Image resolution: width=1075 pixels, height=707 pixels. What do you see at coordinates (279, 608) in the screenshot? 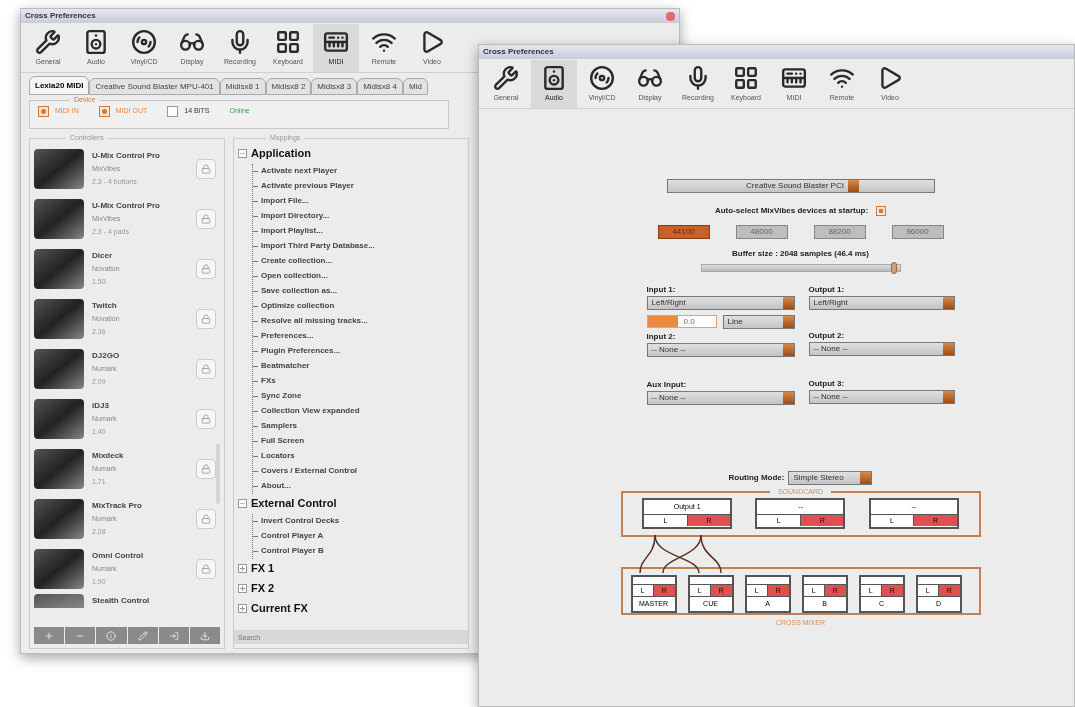
I see `tree-heading: Current FX` at bounding box center [279, 608].